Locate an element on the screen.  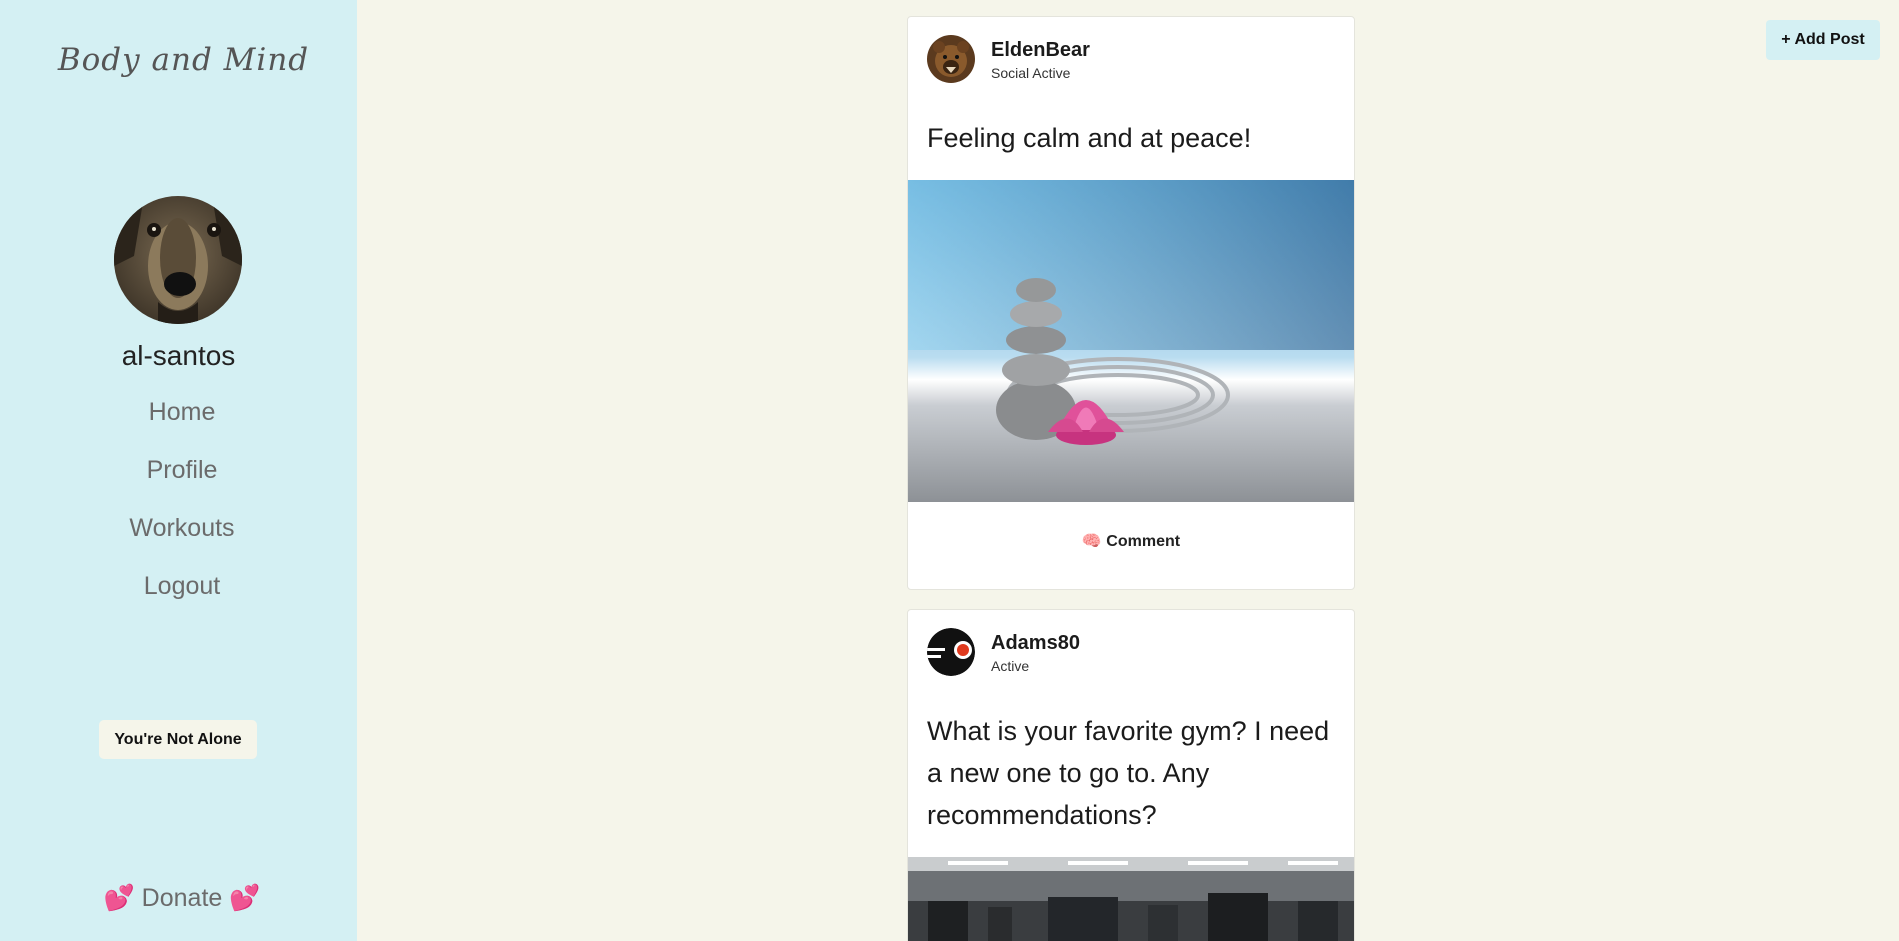
nav-workouts: Workouts is located at coordinates (182, 539).